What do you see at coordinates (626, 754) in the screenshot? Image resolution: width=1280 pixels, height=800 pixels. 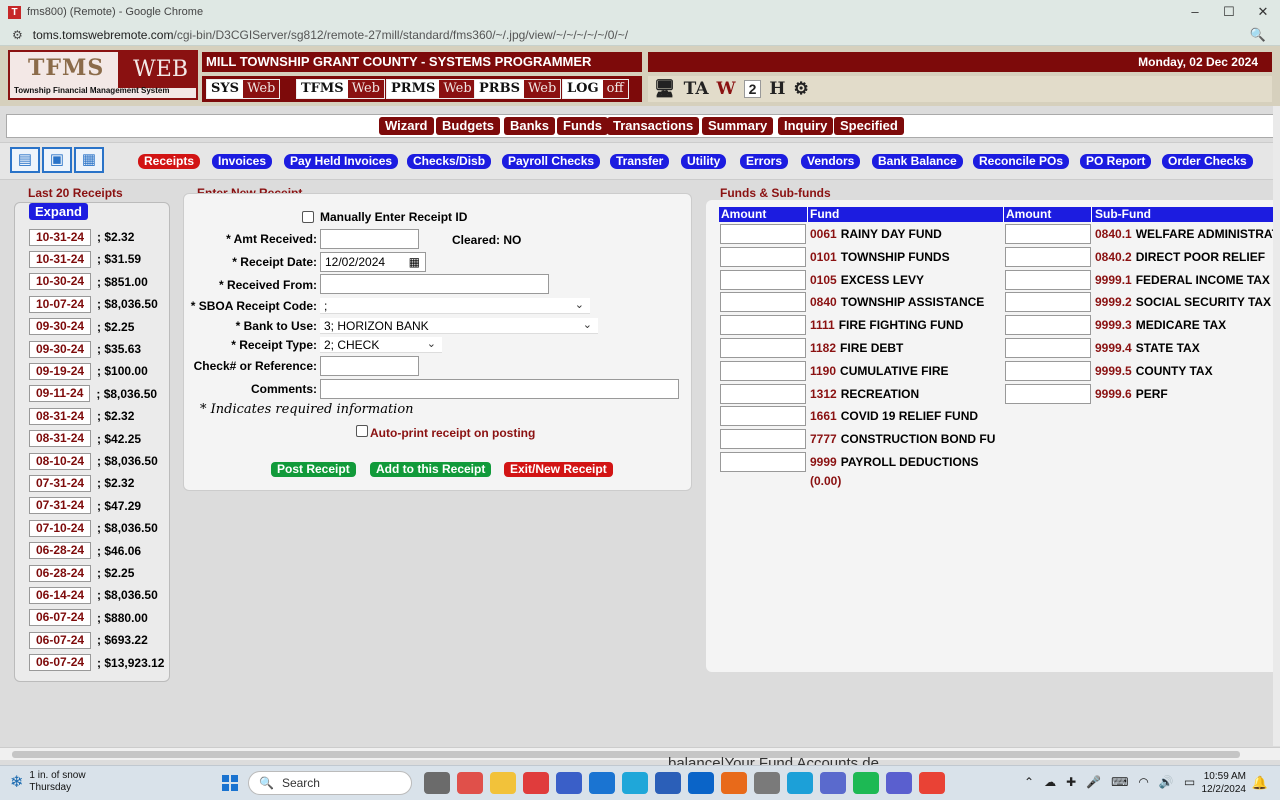 I see `scrollbar-thumb` at bounding box center [626, 754].